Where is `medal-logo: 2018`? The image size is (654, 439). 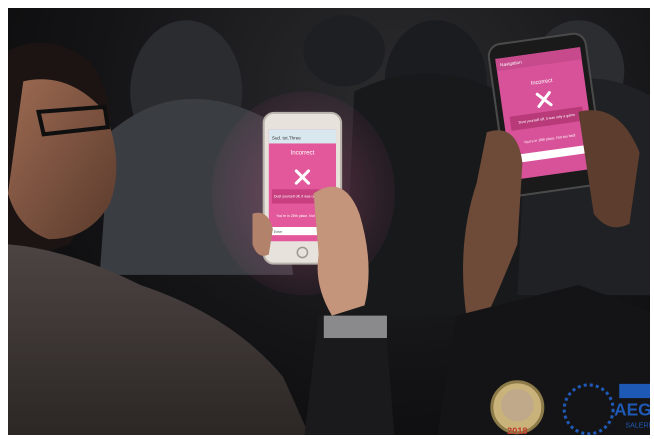 medal-logo: 2018 is located at coordinates (517, 407).